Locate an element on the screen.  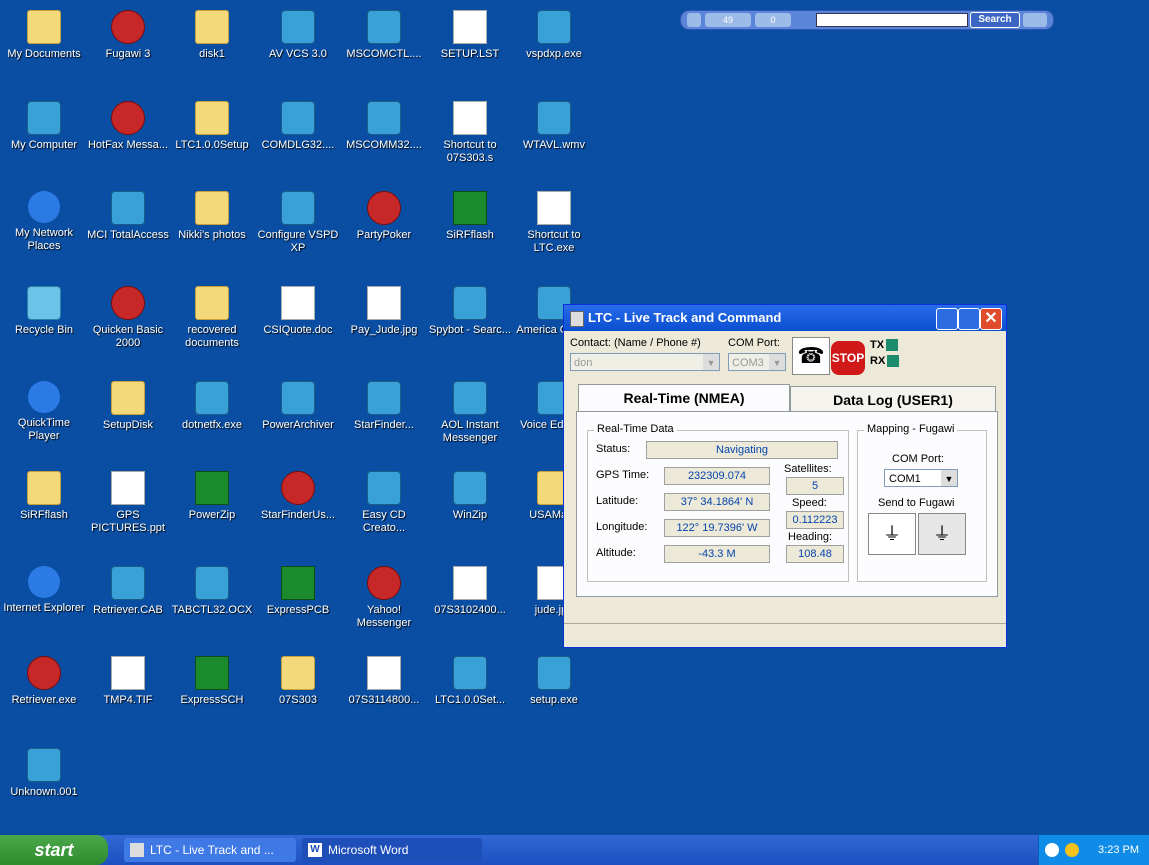
desktop-icon: WTAVL.wmv is located at coordinates (554, 126).